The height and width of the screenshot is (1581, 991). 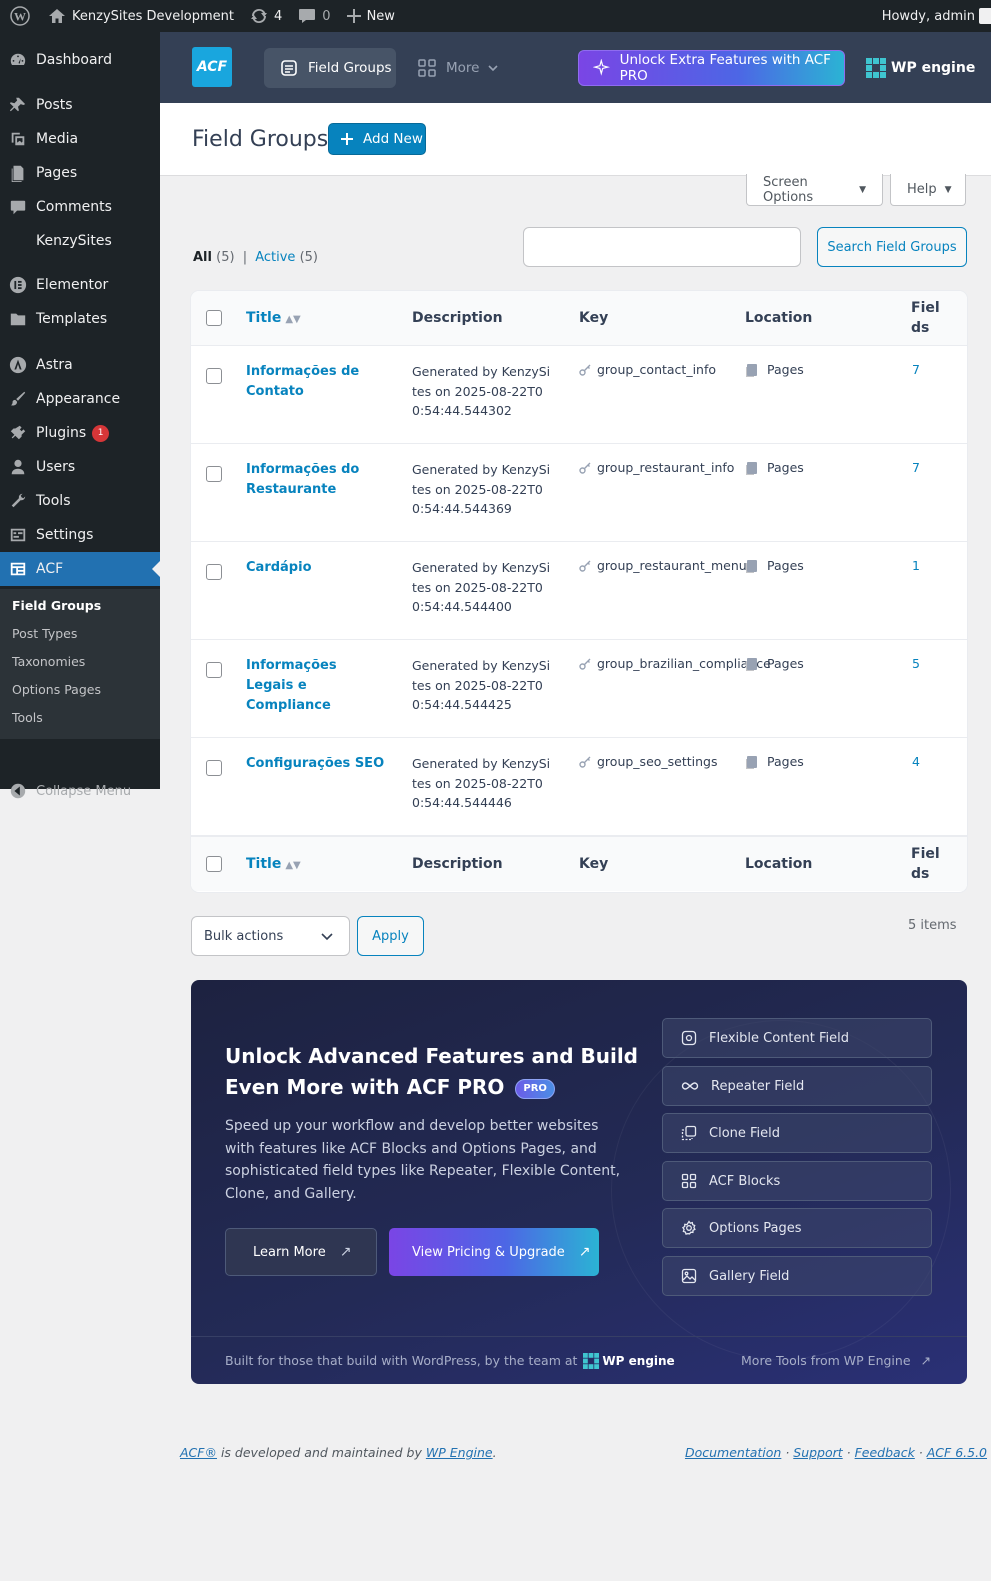 What do you see at coordinates (244, 936) in the screenshot?
I see `bulk-actions-label: Bulk actions` at bounding box center [244, 936].